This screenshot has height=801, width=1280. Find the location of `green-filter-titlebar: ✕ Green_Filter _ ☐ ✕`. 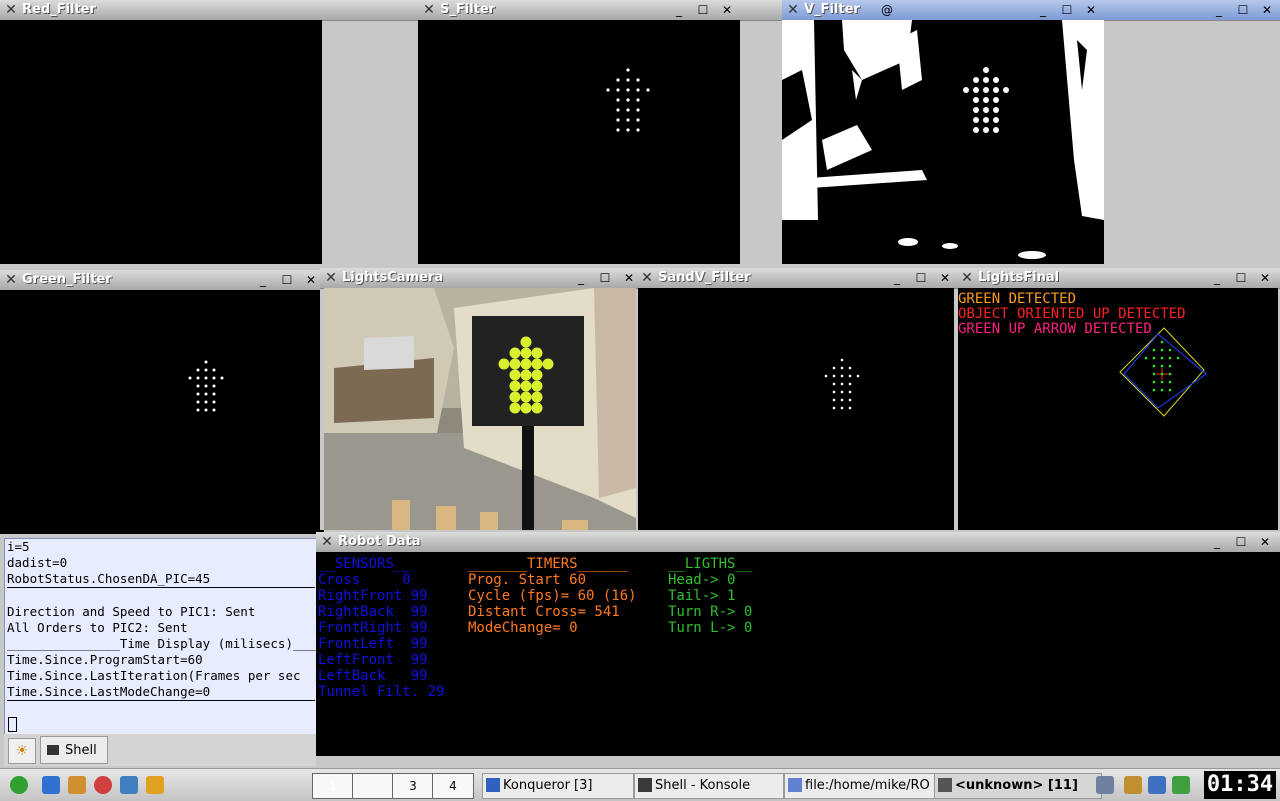

green-filter-titlebar: ✕ Green_Filter _ ☐ ✕ is located at coordinates (162, 280).